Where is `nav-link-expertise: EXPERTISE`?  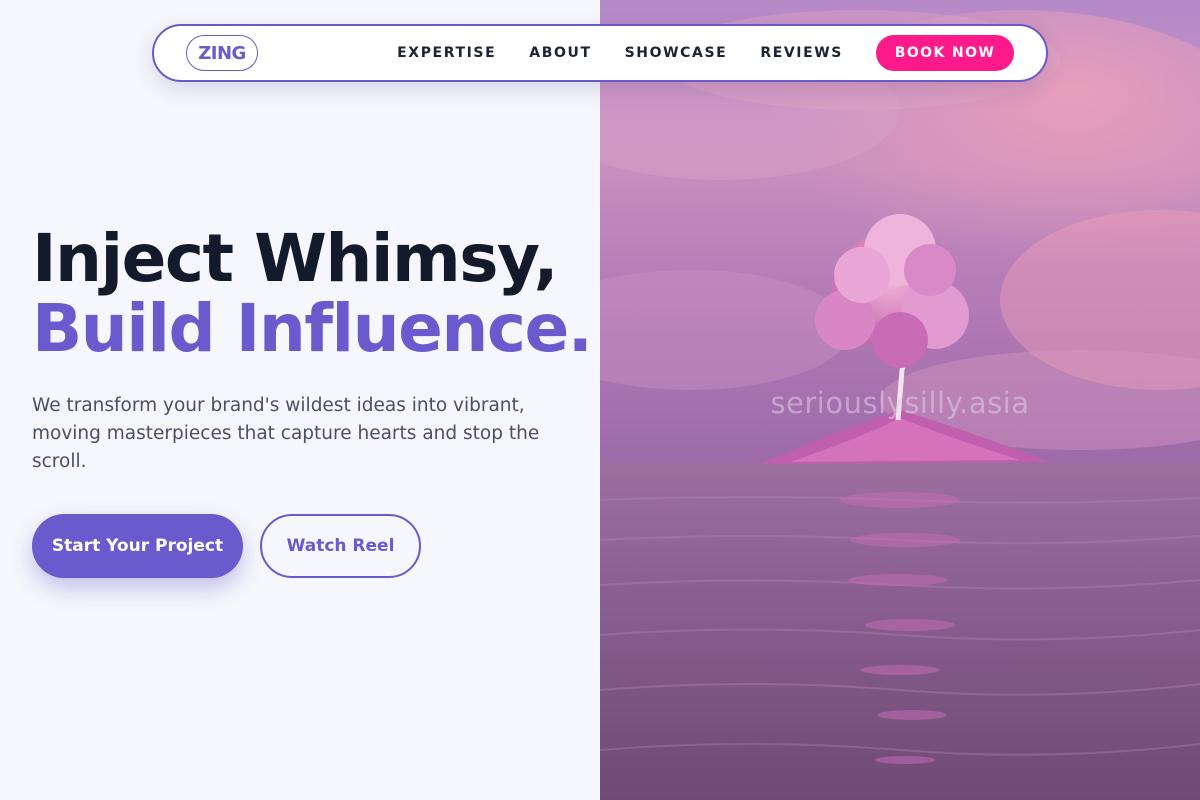
nav-link-expertise: EXPERTISE is located at coordinates (446, 53).